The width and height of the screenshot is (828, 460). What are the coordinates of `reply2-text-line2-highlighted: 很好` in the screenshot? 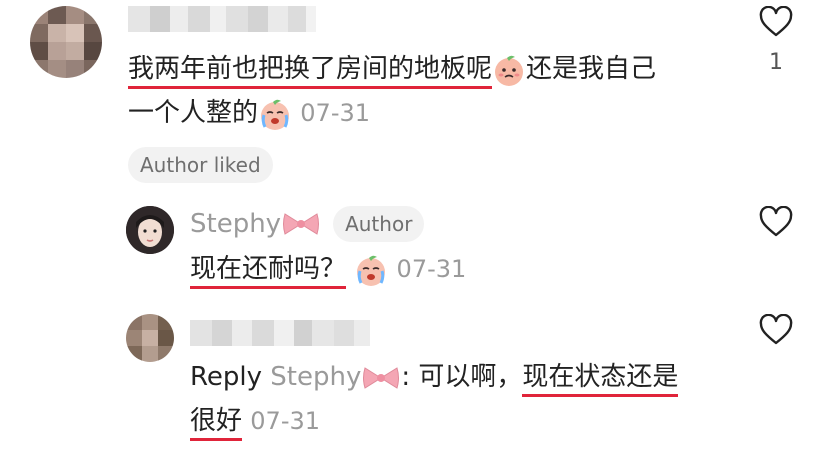 It's located at (216, 423).